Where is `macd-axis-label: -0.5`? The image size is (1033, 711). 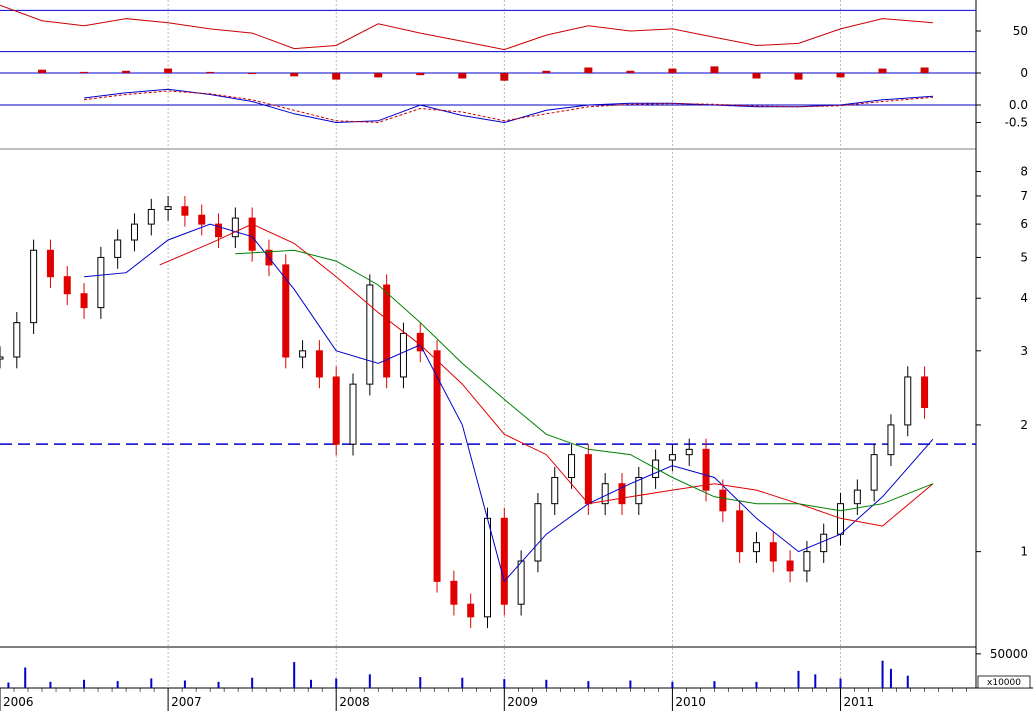
macd-axis-label: -0.5 is located at coordinates (1016, 123).